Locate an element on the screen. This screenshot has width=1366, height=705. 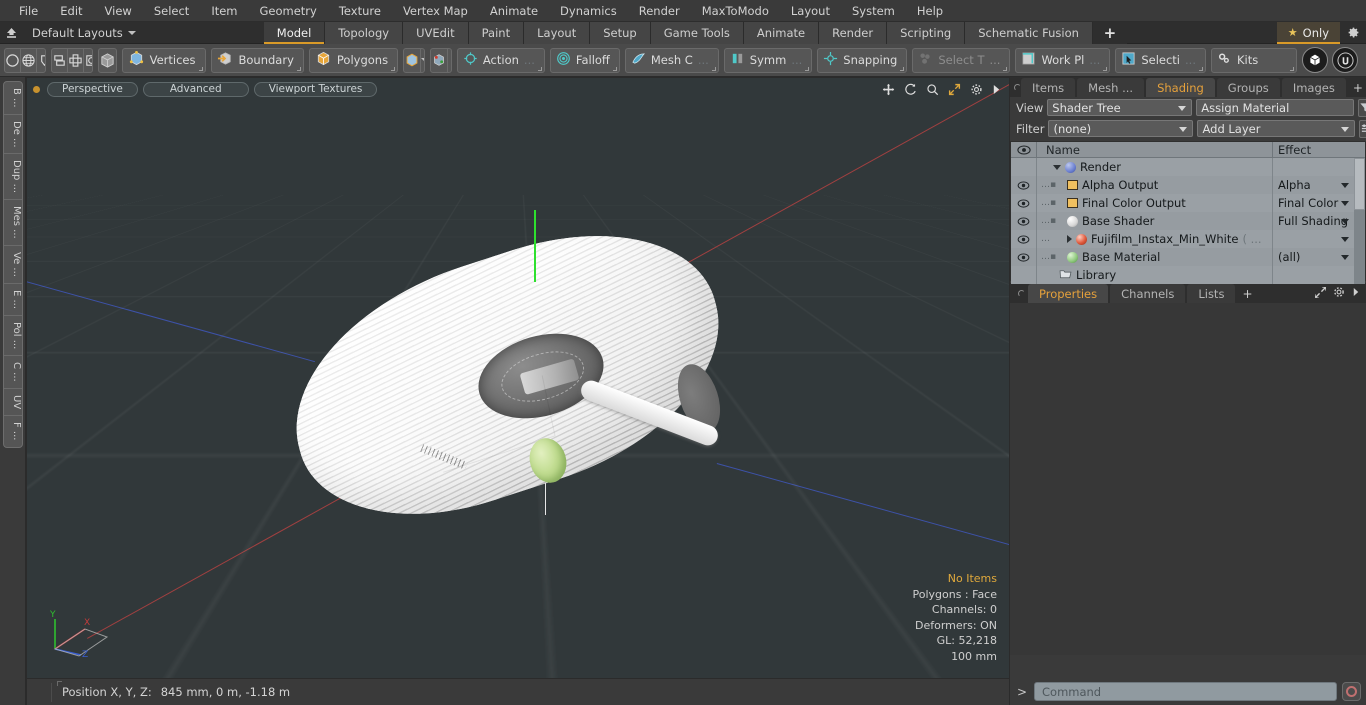
twisty-right-icon is located at coordinates (1069, 239).